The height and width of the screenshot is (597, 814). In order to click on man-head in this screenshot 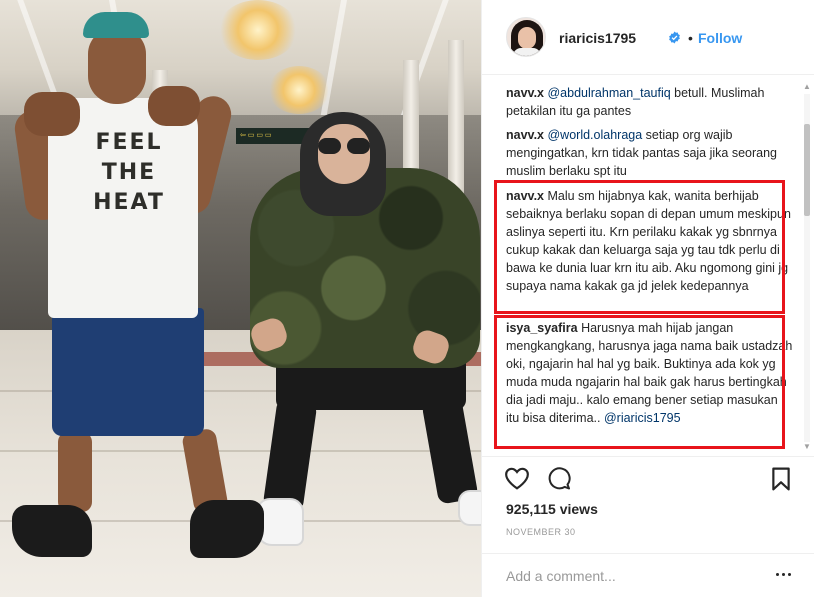, I will do `click(117, 66)`.